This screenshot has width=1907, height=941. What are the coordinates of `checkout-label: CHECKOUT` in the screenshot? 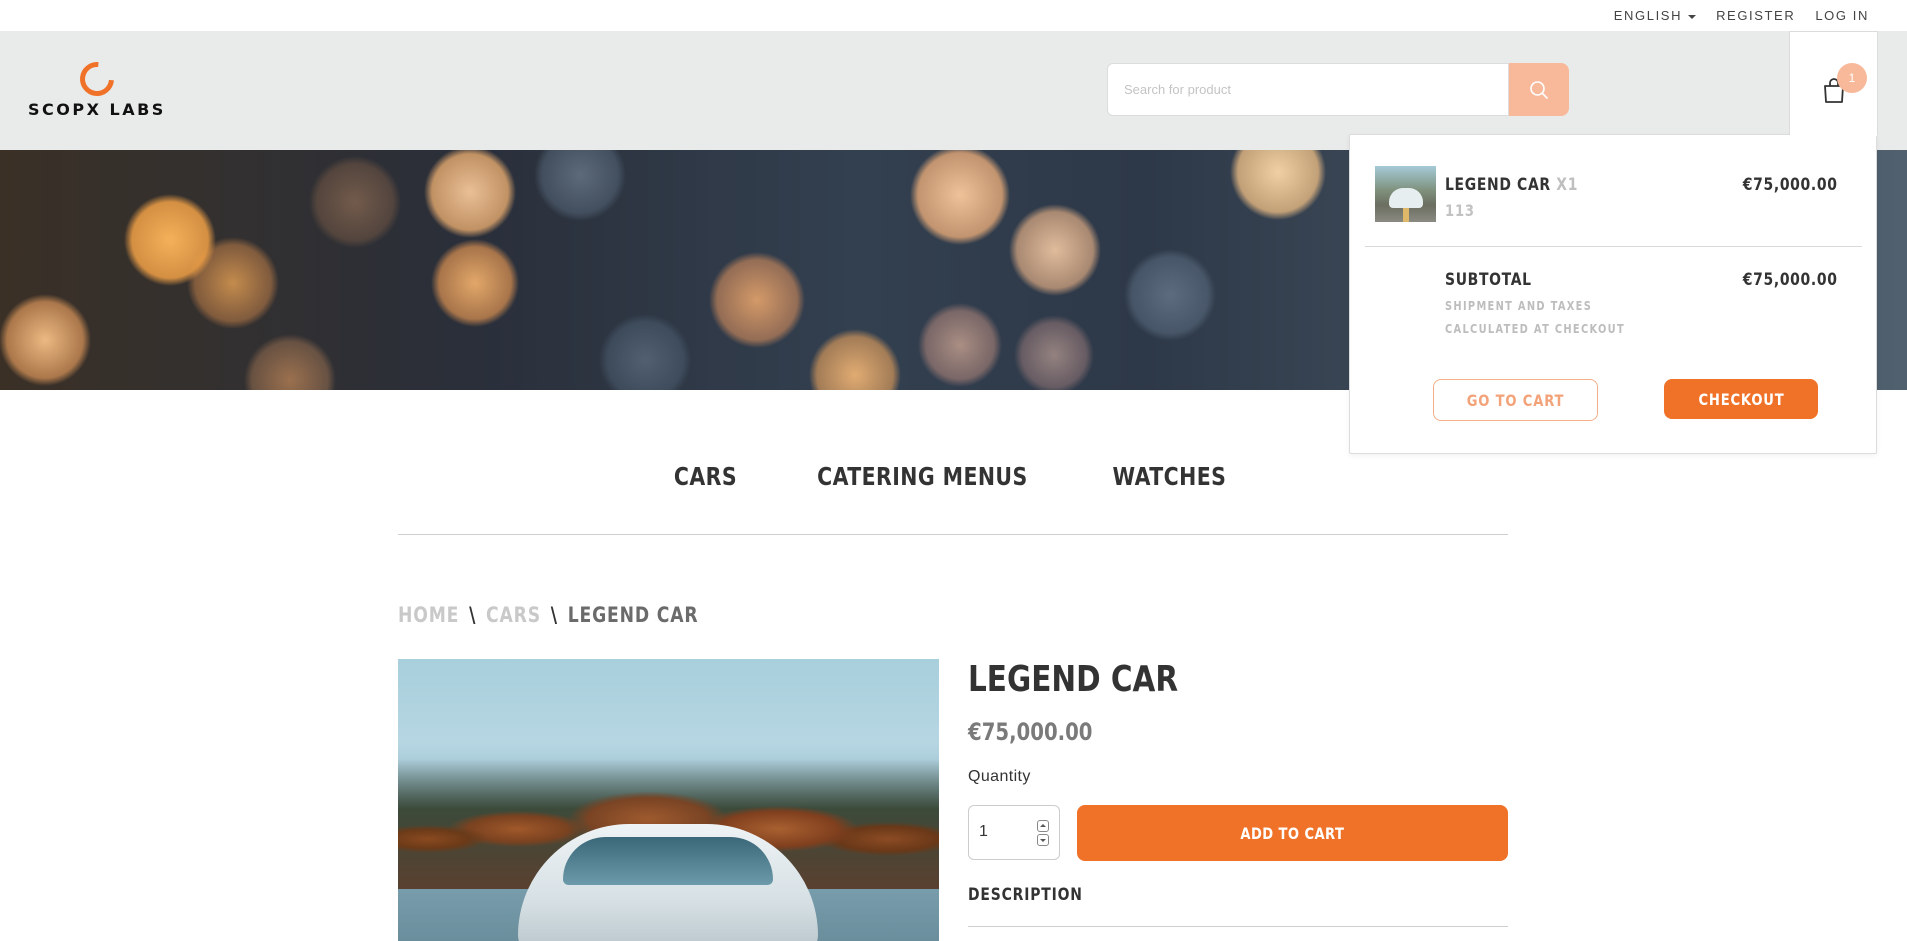 It's located at (1741, 399).